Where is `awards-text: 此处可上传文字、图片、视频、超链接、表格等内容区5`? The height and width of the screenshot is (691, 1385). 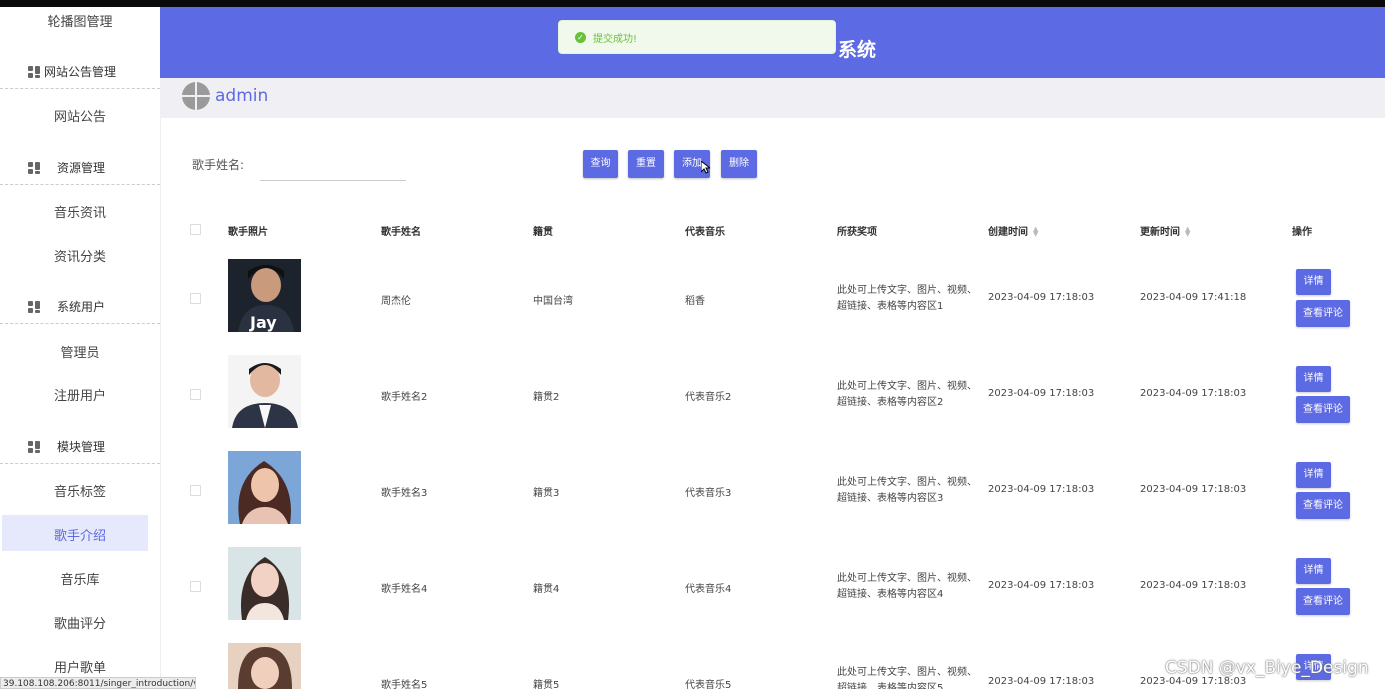 awards-text: 此处可上传文字、图片、视频、超链接、表格等内容区5 is located at coordinates (907, 678).